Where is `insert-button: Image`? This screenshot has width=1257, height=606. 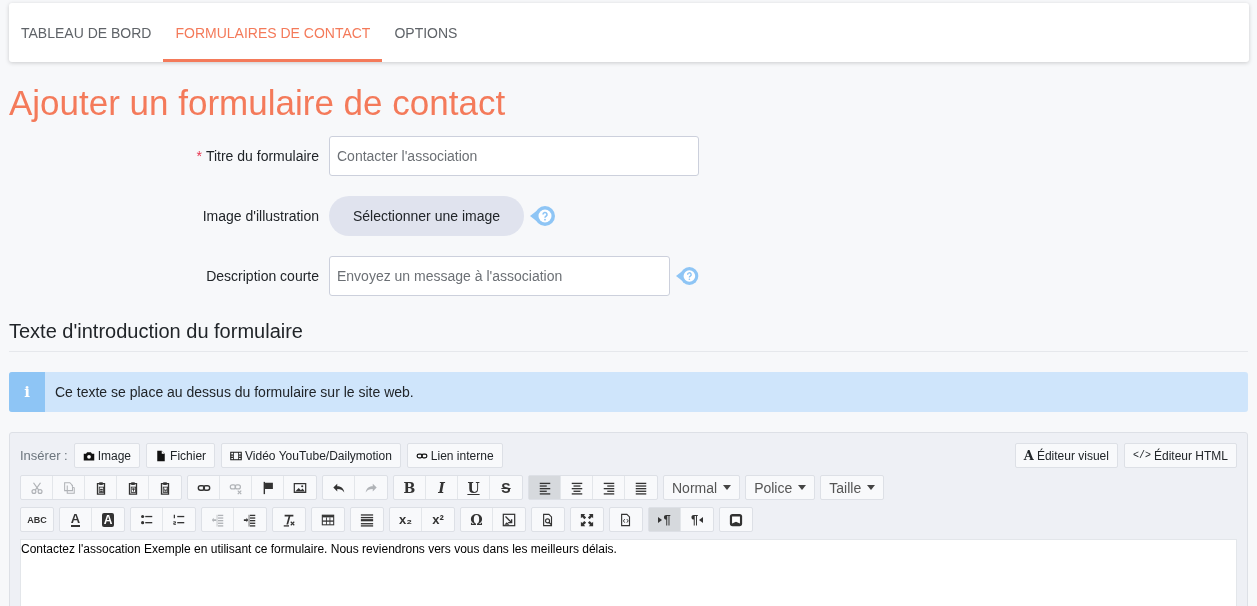
insert-button: Image is located at coordinates (107, 455).